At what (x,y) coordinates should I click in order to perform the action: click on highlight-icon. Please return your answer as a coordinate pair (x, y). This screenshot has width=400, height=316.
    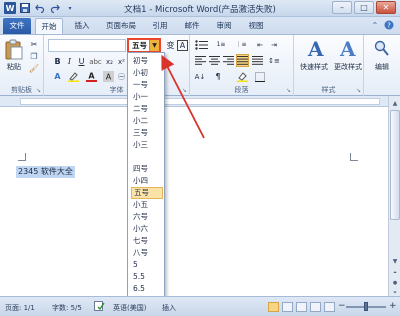
    Looking at the image, I should click on (73, 76).